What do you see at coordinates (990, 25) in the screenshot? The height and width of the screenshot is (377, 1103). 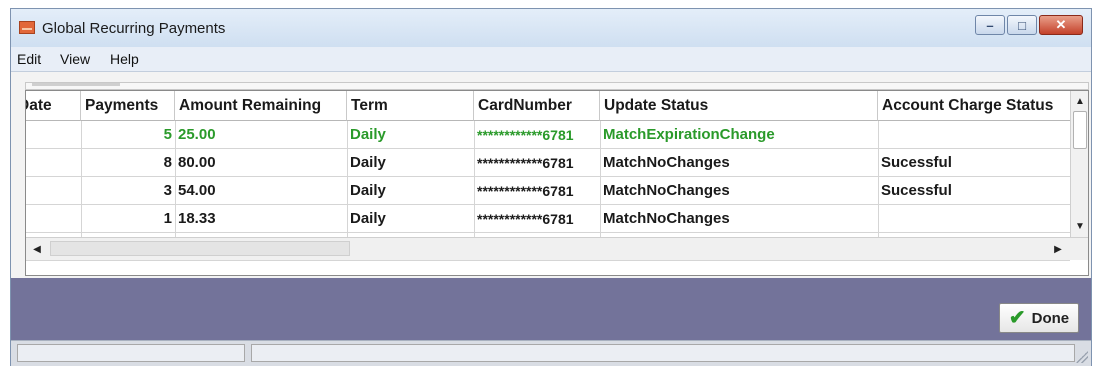 I see `minimize-icon: –` at bounding box center [990, 25].